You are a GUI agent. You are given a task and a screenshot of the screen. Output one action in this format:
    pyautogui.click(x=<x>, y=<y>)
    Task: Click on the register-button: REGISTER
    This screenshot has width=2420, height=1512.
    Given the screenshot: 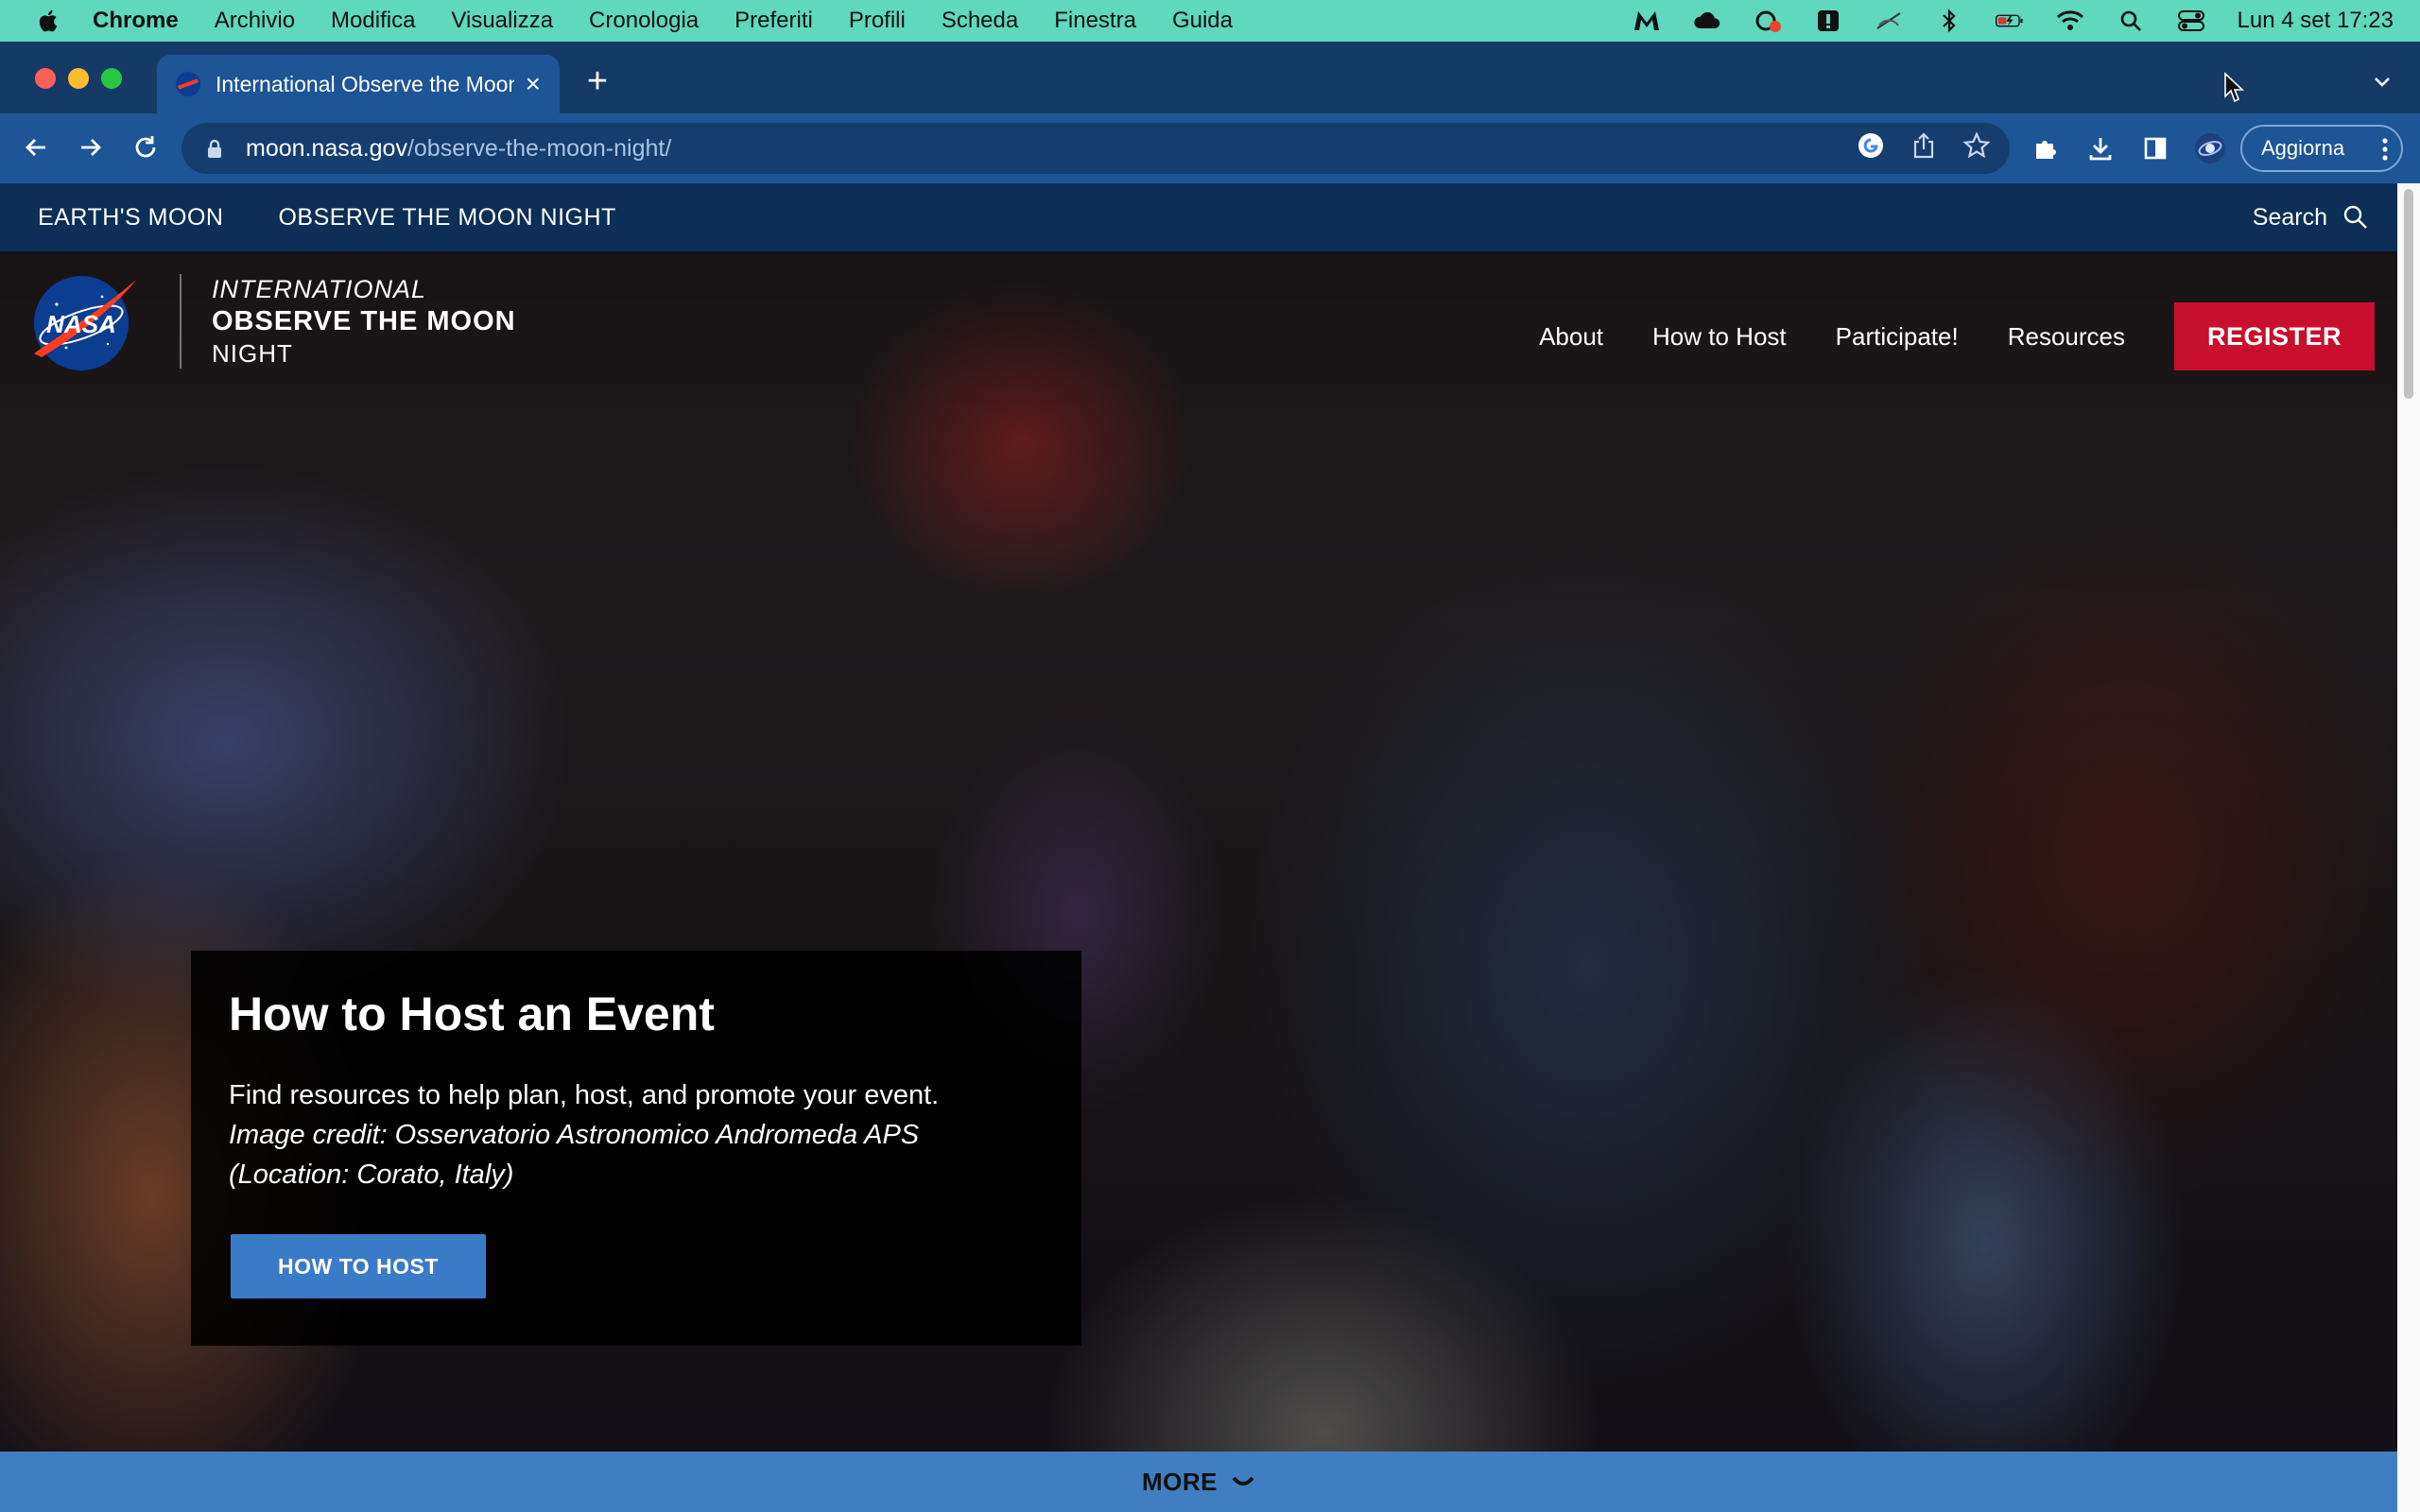 What is the action you would take?
    pyautogui.click(x=2274, y=336)
    